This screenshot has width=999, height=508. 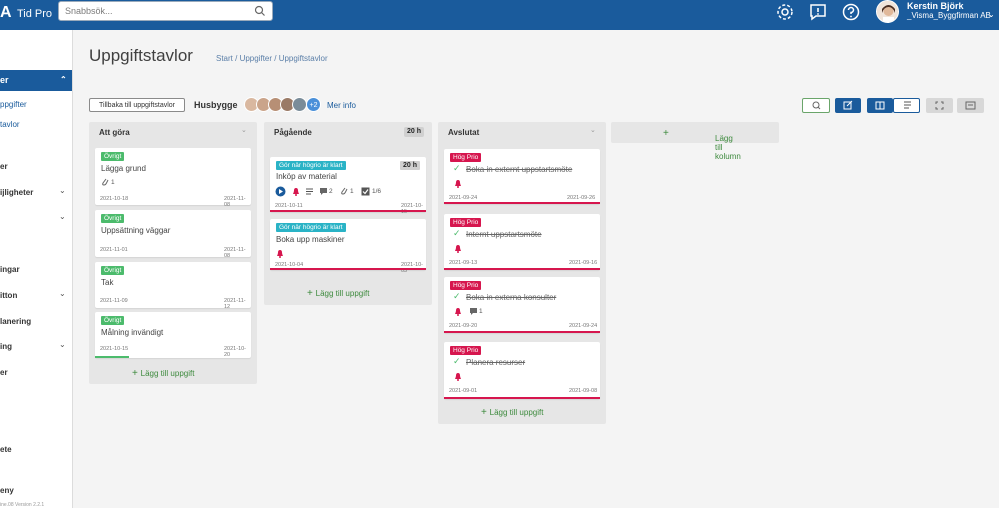 I want to click on board-name: Husbygge, so click(x=216, y=105).